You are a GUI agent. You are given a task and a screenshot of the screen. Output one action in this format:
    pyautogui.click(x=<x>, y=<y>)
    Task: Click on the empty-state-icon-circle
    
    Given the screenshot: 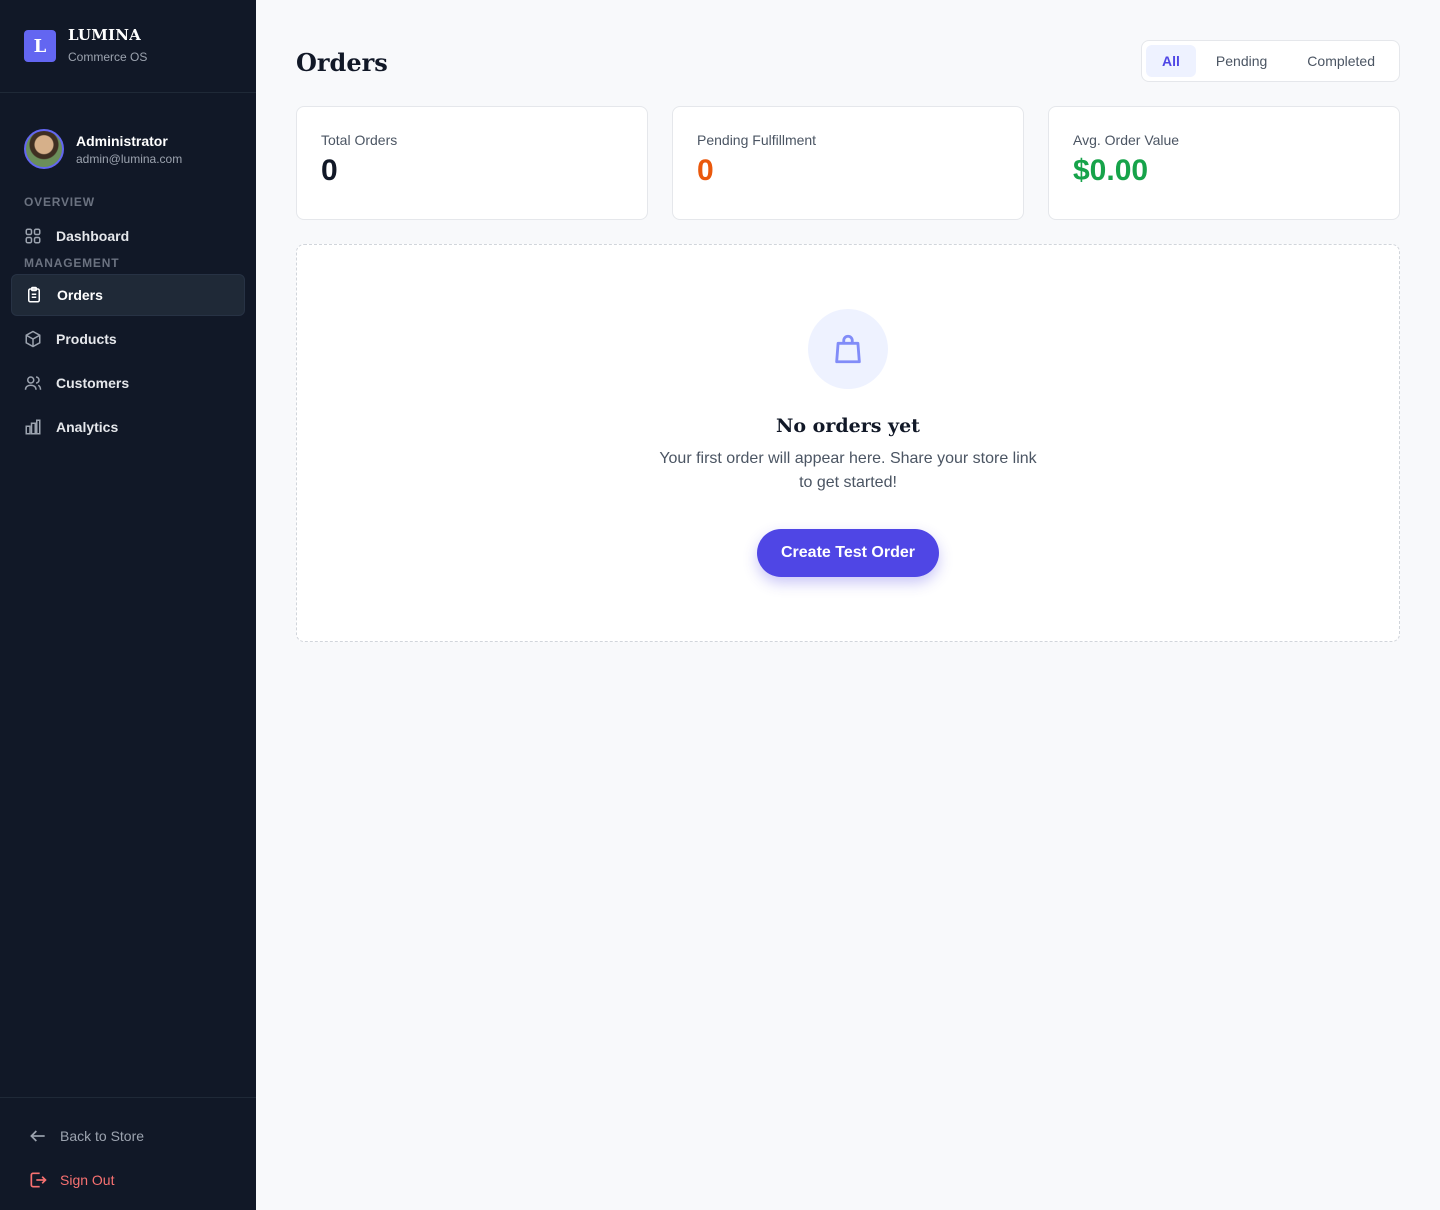 What is the action you would take?
    pyautogui.click(x=848, y=349)
    